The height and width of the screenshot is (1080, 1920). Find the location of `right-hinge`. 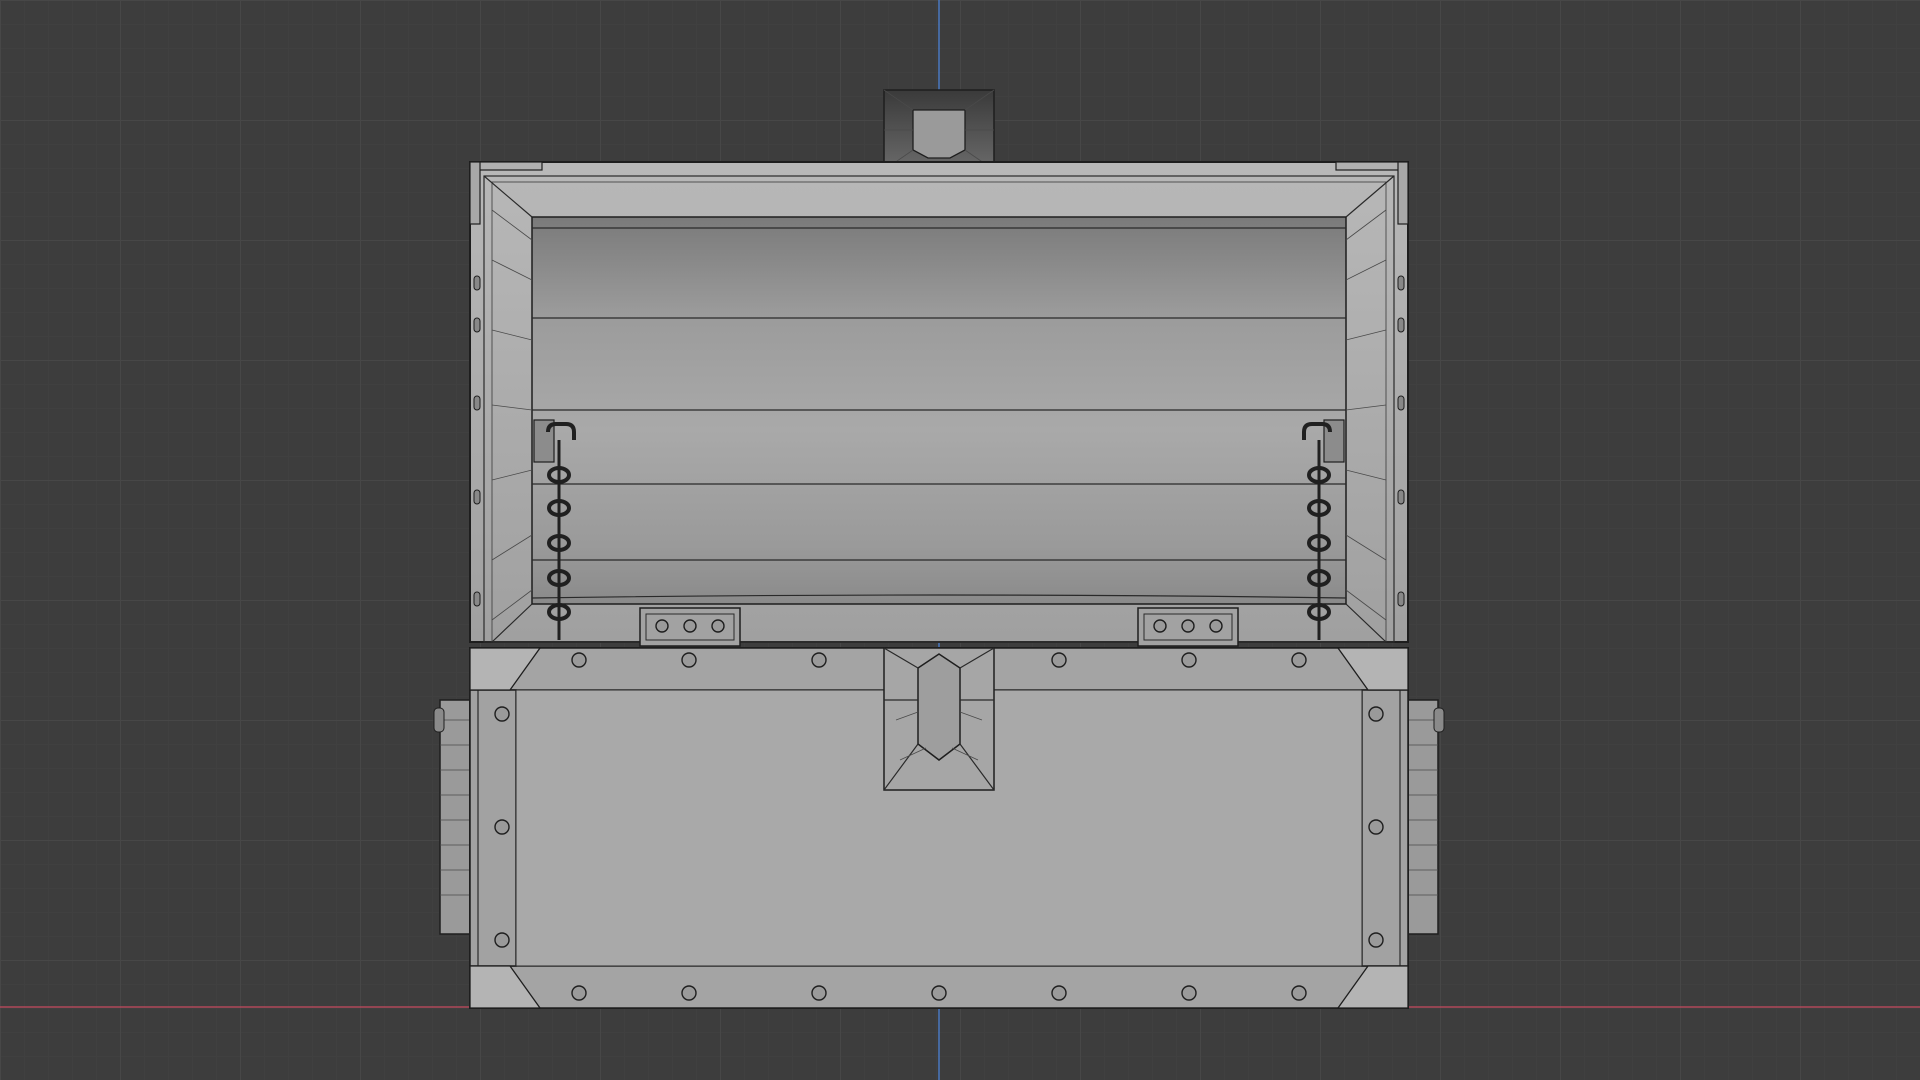

right-hinge is located at coordinates (1188, 627).